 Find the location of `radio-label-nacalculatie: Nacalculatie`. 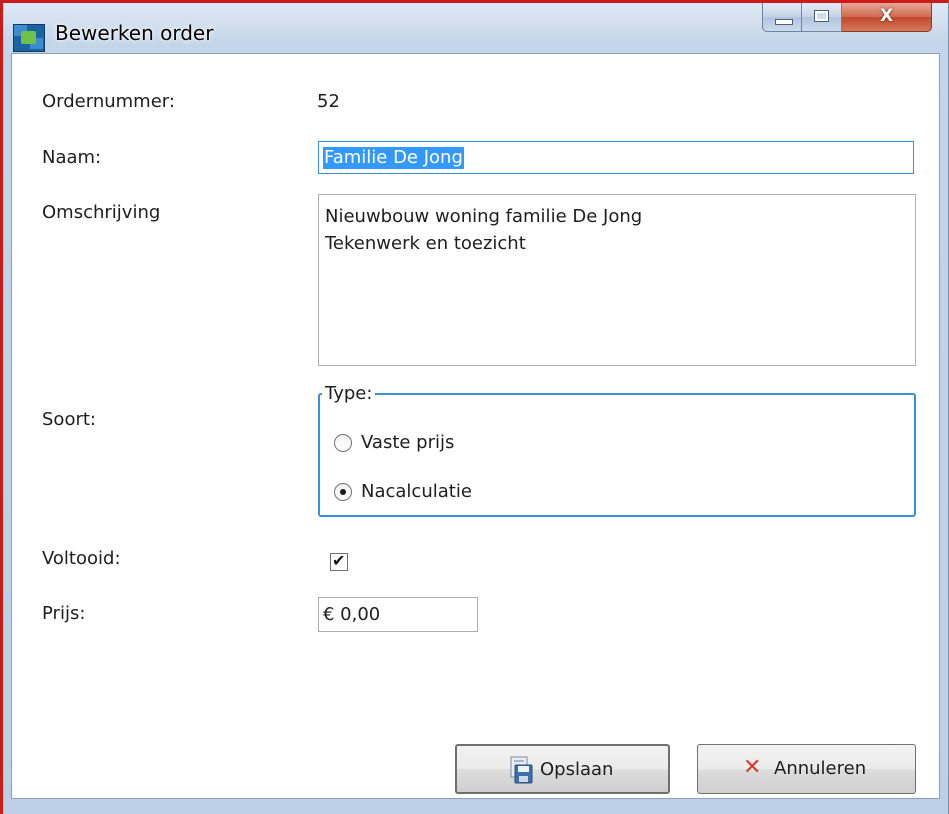

radio-label-nacalculatie: Nacalculatie is located at coordinates (416, 491).